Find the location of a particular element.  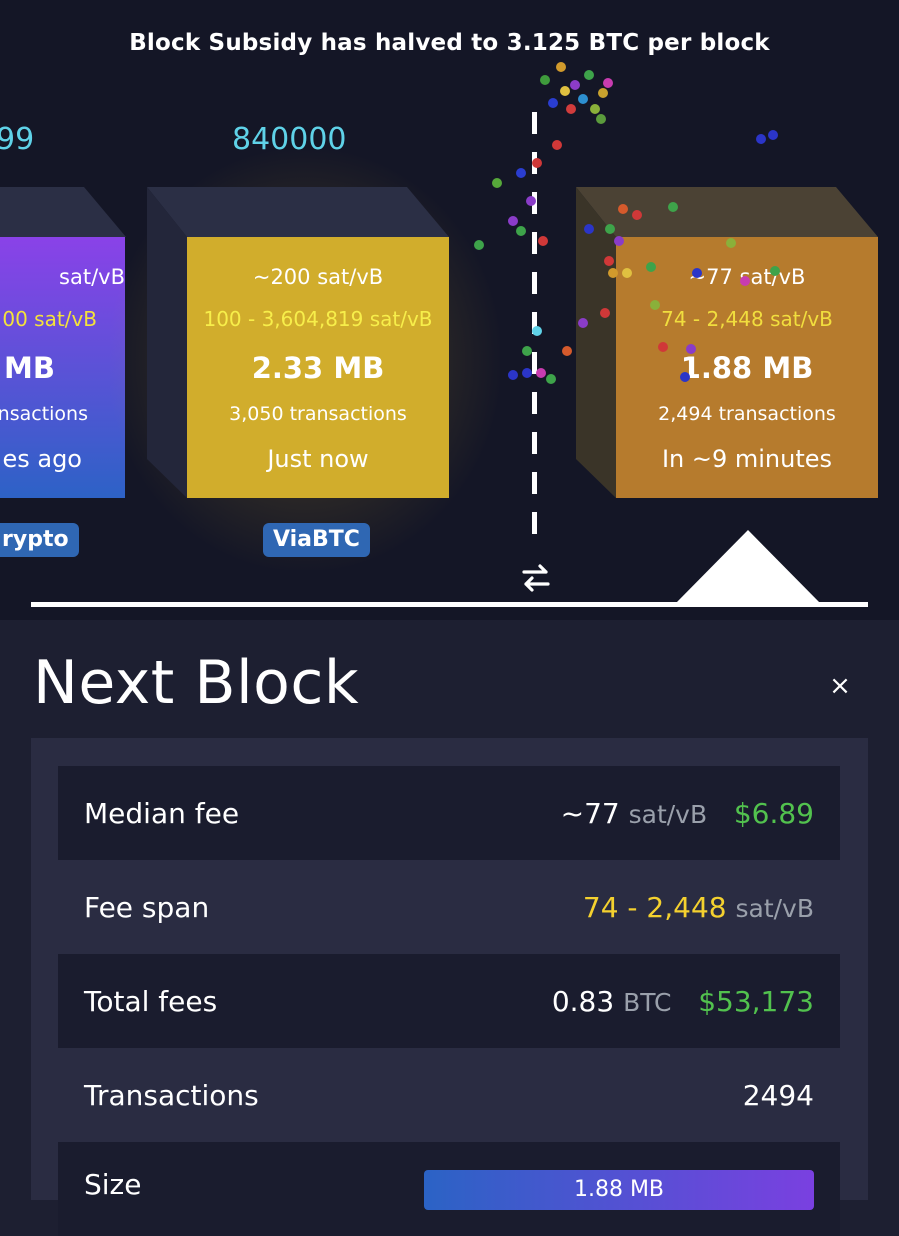

total-fees-unit: BTC is located at coordinates (647, 1002).